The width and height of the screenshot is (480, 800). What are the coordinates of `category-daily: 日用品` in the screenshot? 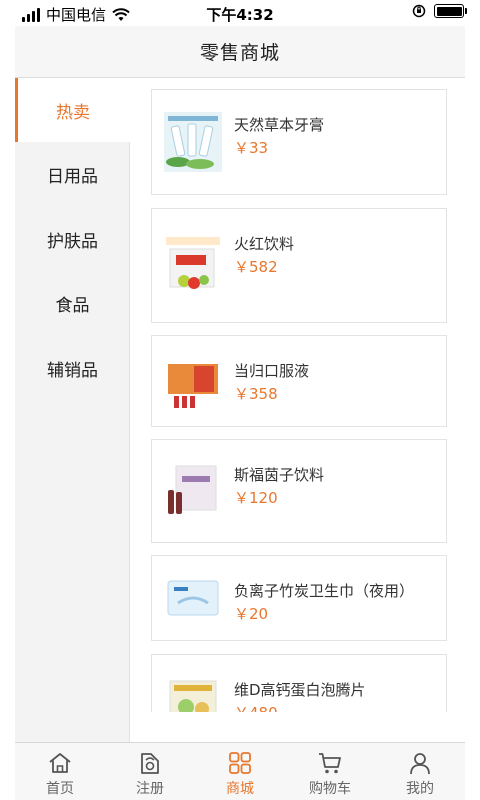 It's located at (72, 174).